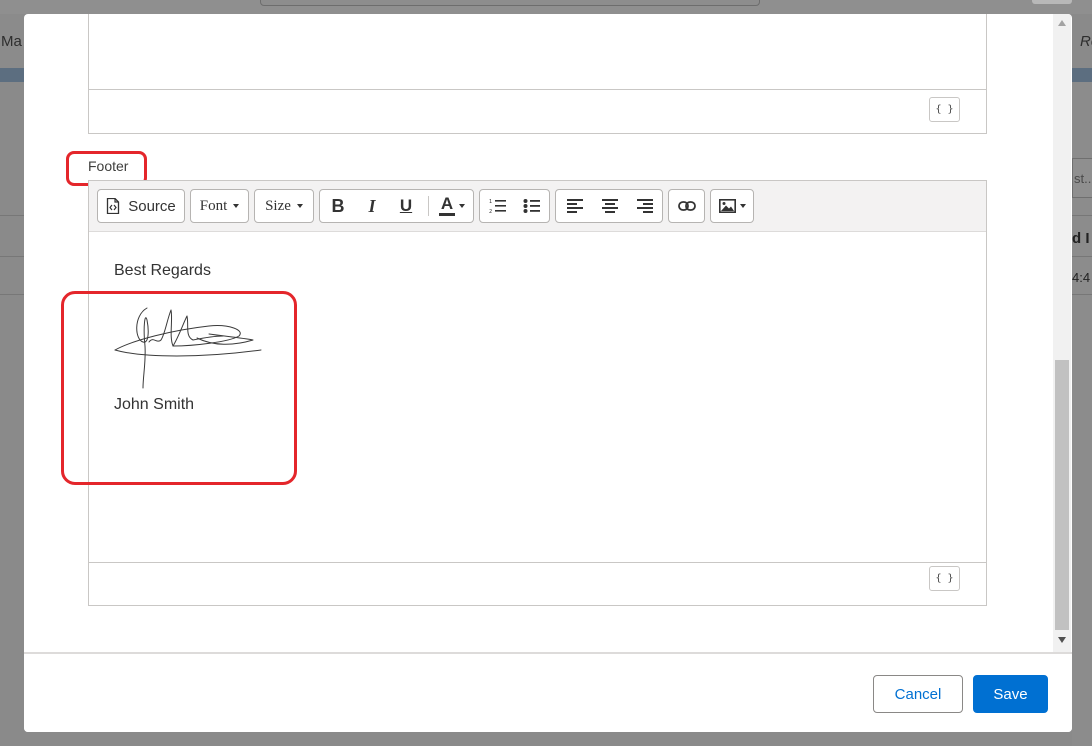 This screenshot has height=746, width=1092. I want to click on bulleted-list-button, so click(532, 206).